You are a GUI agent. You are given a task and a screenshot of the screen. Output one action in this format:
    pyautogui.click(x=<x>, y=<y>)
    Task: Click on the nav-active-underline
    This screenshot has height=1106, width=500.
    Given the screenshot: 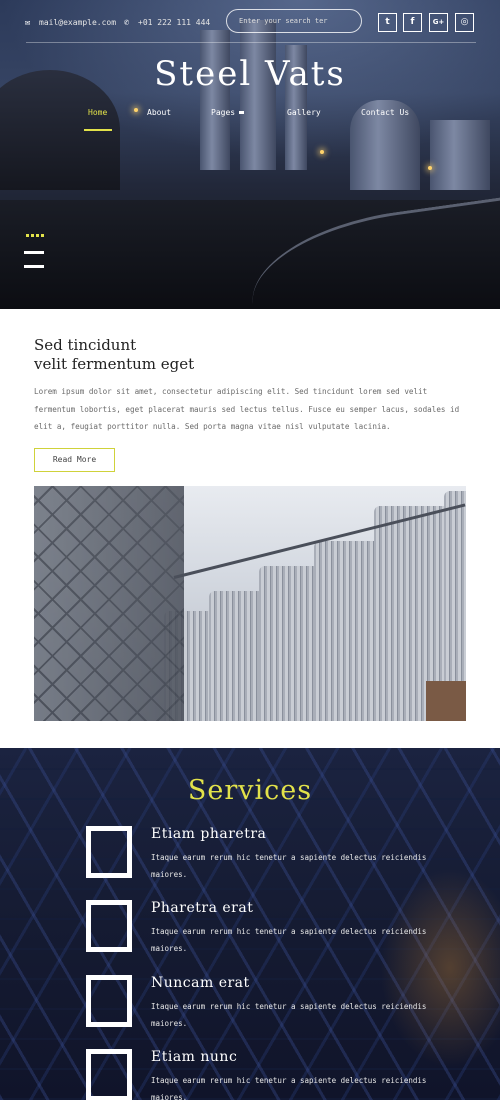 What is the action you would take?
    pyautogui.click(x=98, y=130)
    